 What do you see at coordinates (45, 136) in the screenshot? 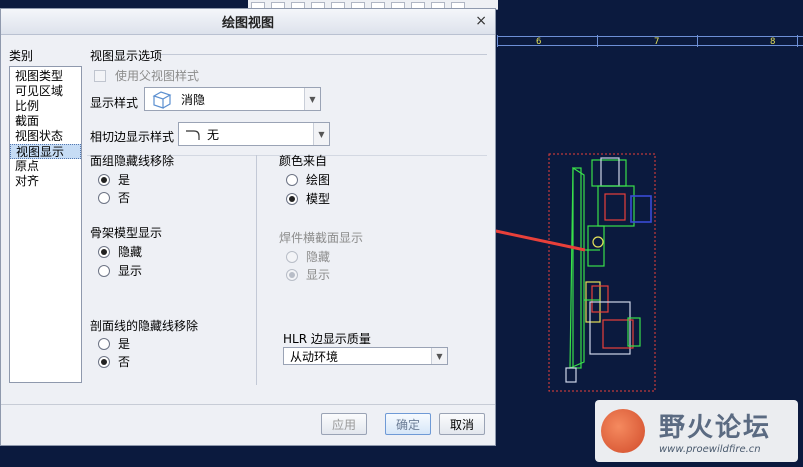
I see `category-item-view-state: 视图状态` at bounding box center [45, 136].